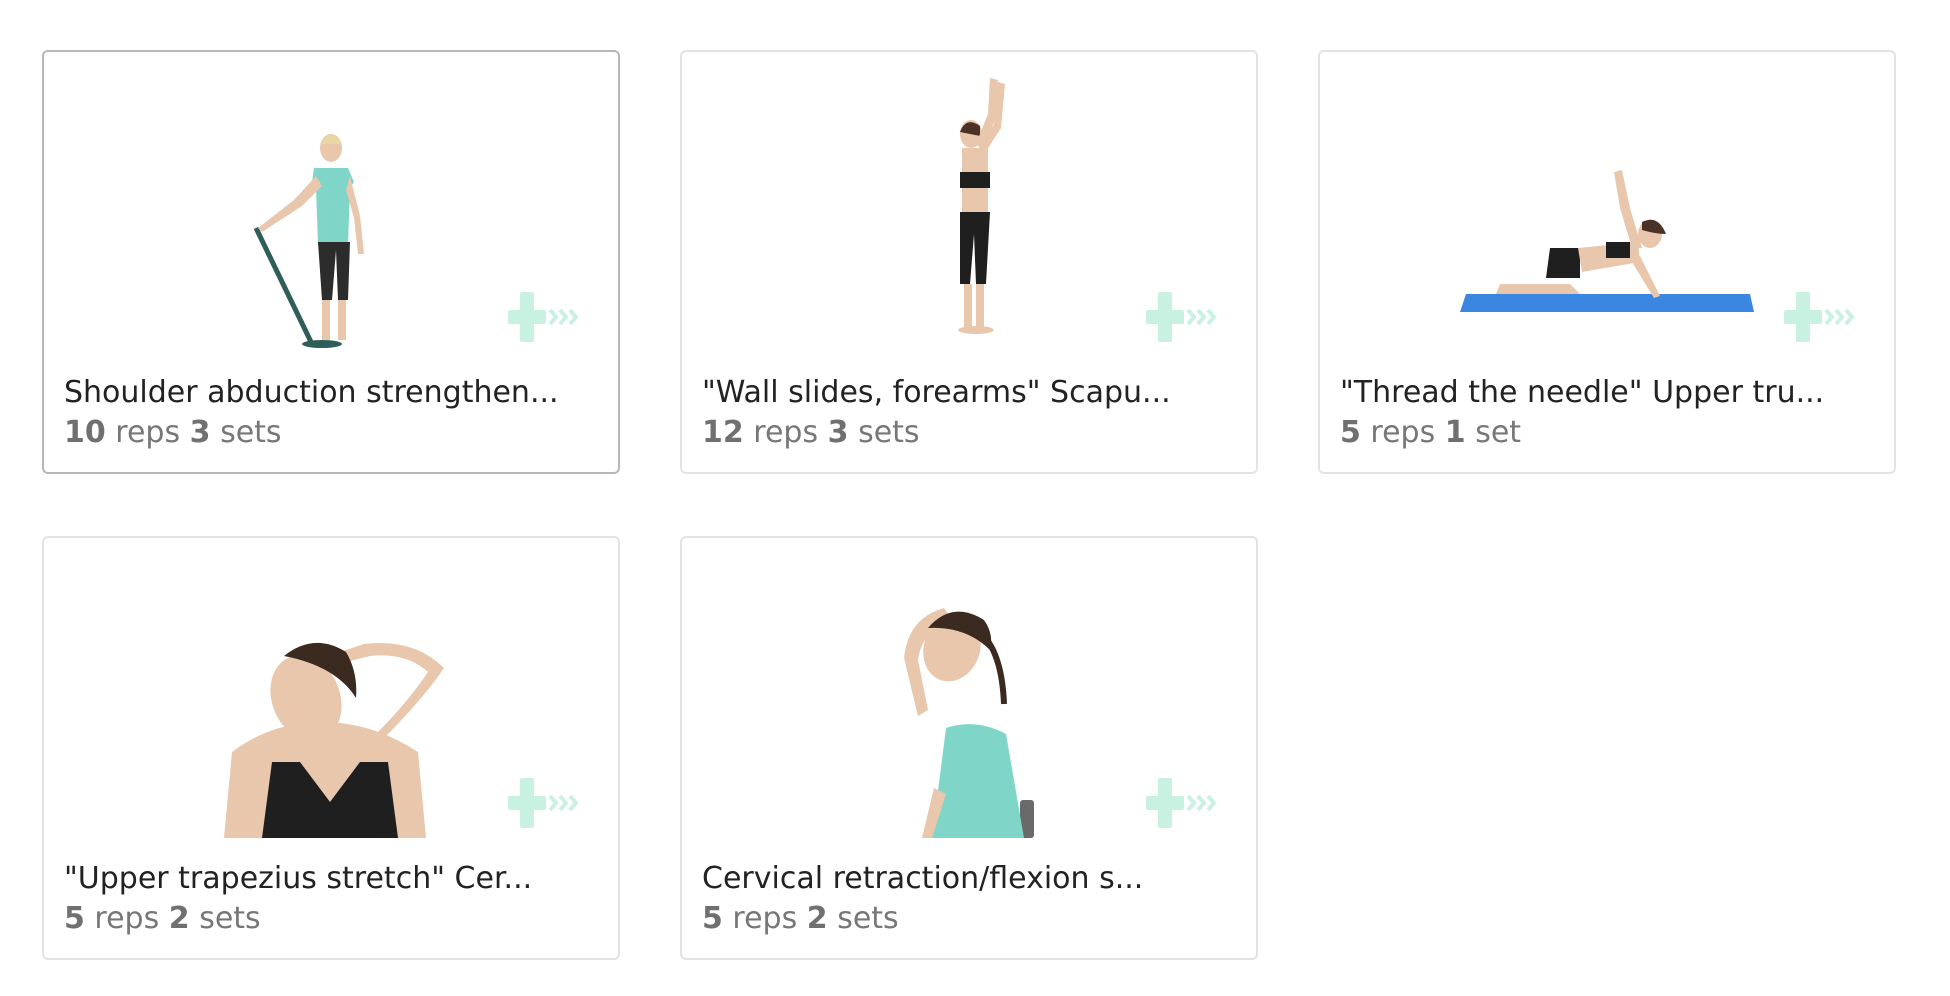  Describe the element at coordinates (723, 432) in the screenshot. I see `reps-count: 12` at that location.